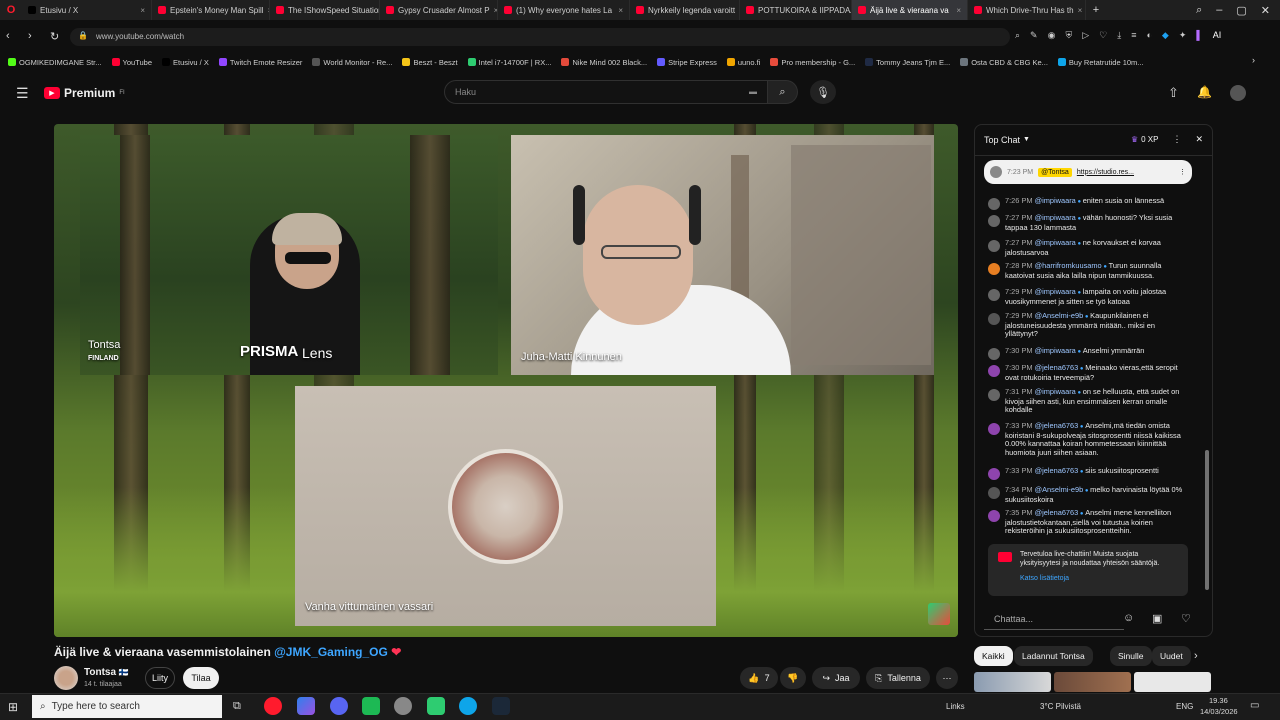  I want to click on bookmarks-overflow-icon: ›, so click(1253, 60).